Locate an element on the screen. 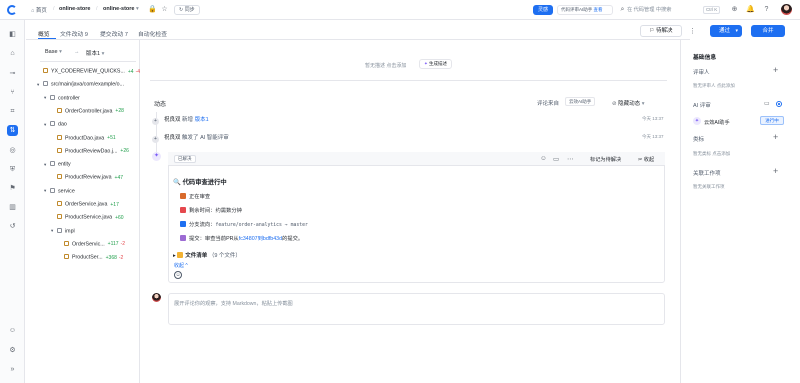  tree-item-label: service is located at coordinates (66, 191).